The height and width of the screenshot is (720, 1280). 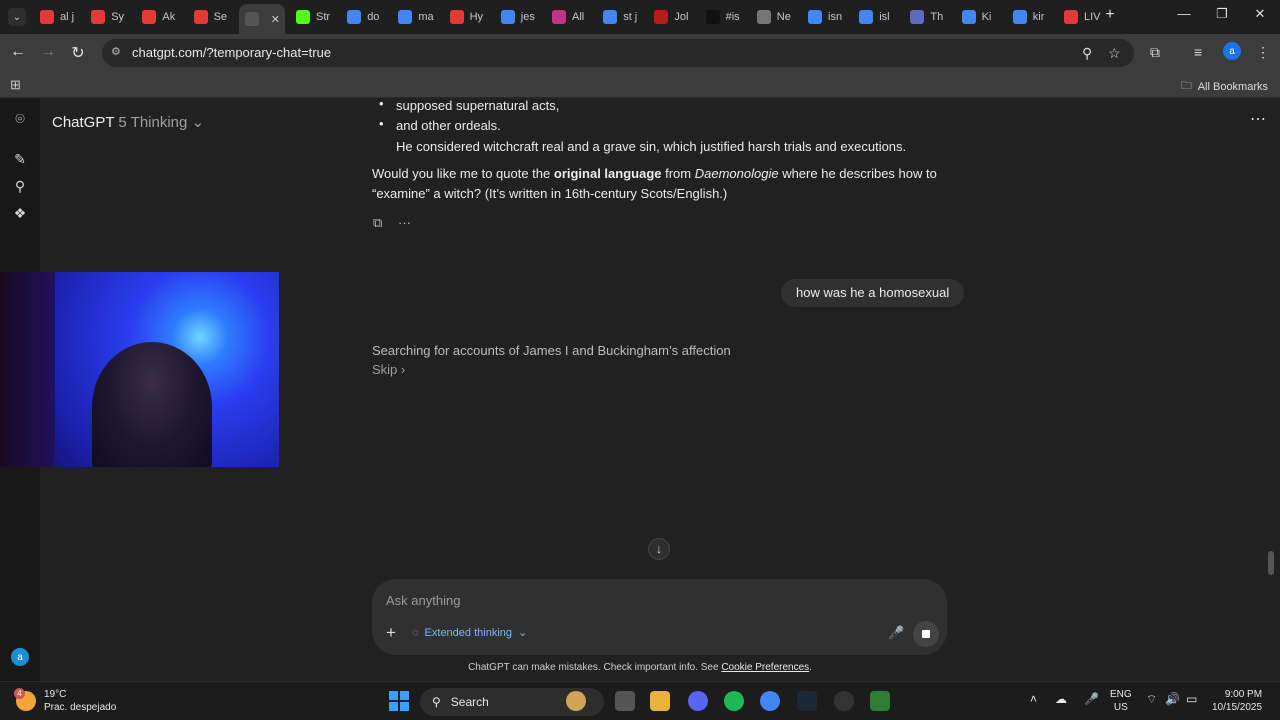 What do you see at coordinates (1087, 53) in the screenshot?
I see `zoom-icon: ⚲` at bounding box center [1087, 53].